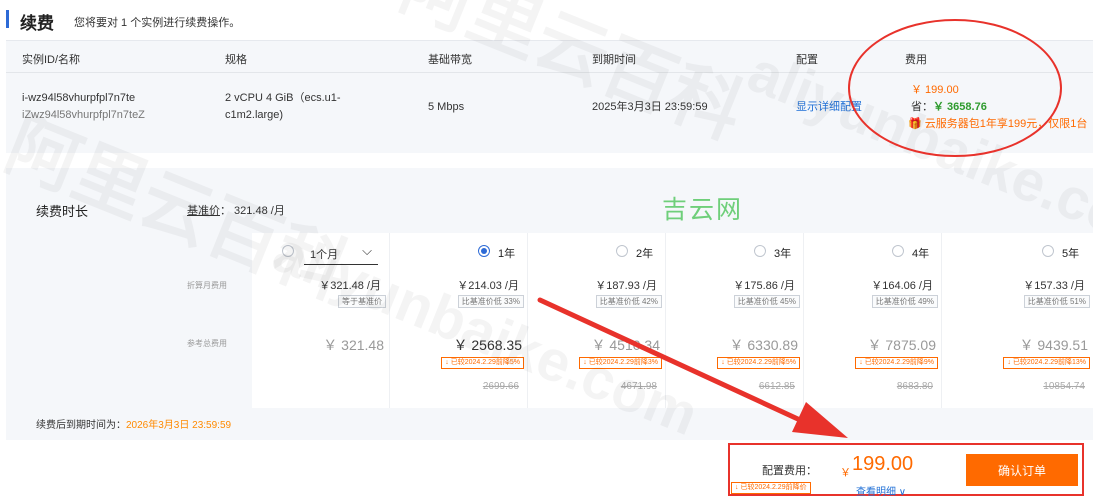 This screenshot has width=1093, height=500. What do you see at coordinates (157, 23) in the screenshot?
I see `page-subtitle: 您将要对 1 个实例进行续费操作。` at bounding box center [157, 23].